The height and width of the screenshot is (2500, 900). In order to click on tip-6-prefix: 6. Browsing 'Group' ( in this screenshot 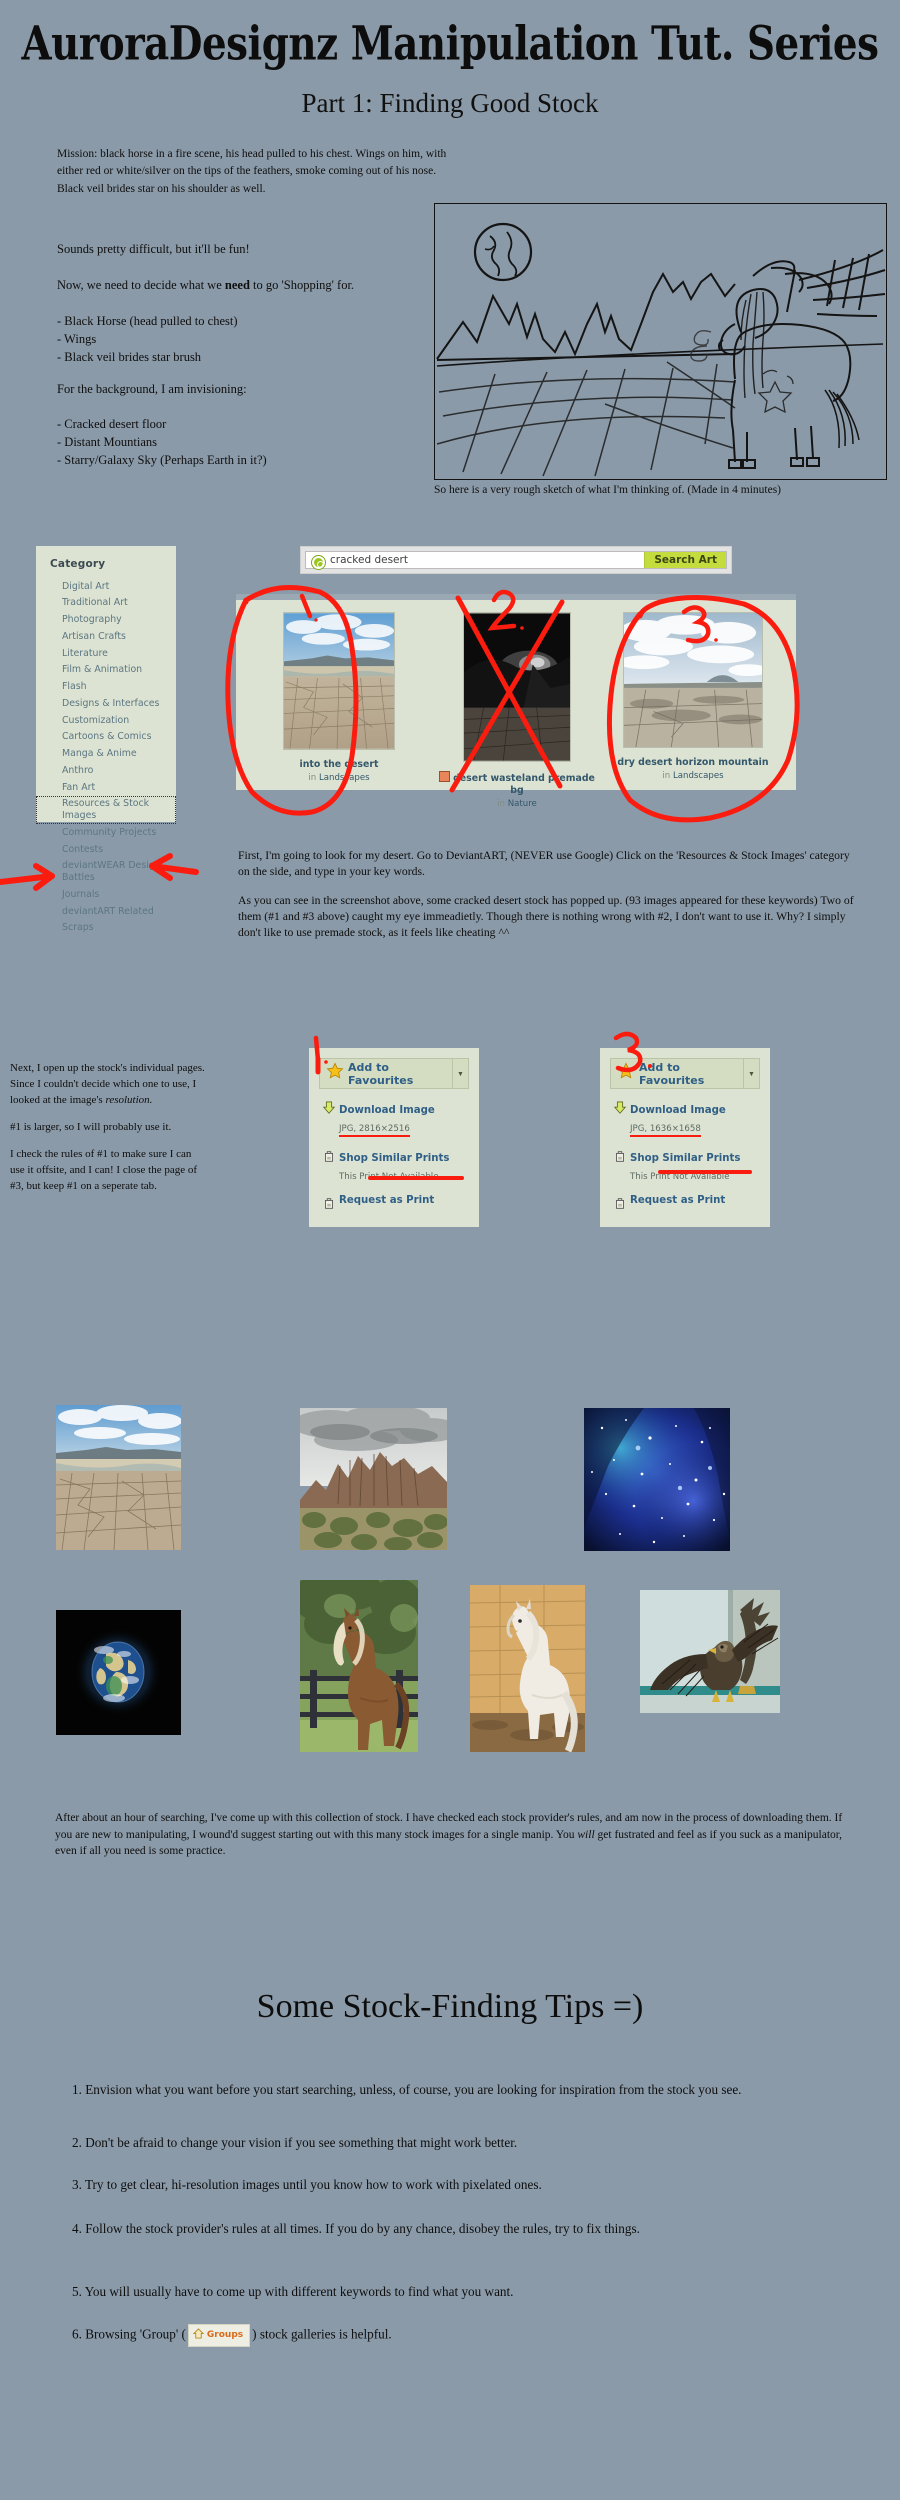, I will do `click(129, 2334)`.